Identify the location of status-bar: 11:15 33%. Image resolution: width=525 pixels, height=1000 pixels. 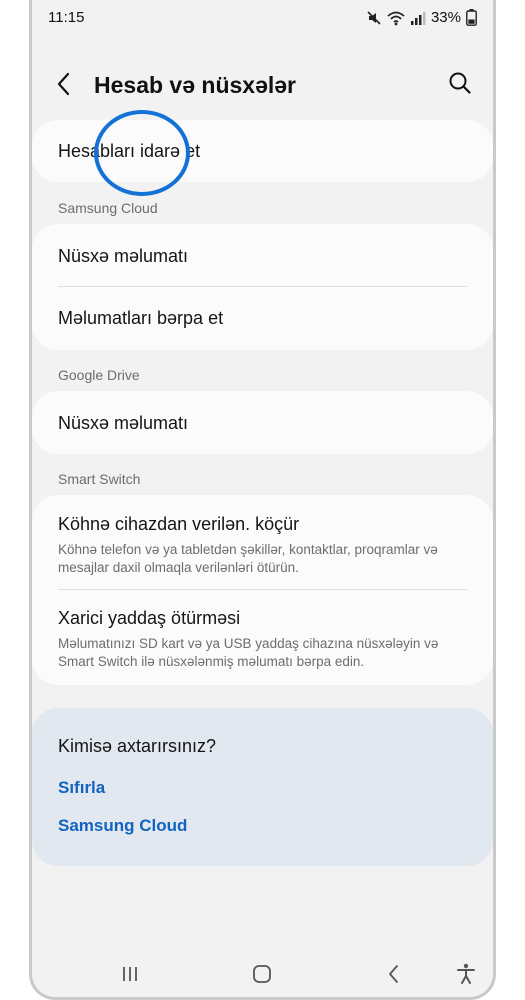
(262, 18).